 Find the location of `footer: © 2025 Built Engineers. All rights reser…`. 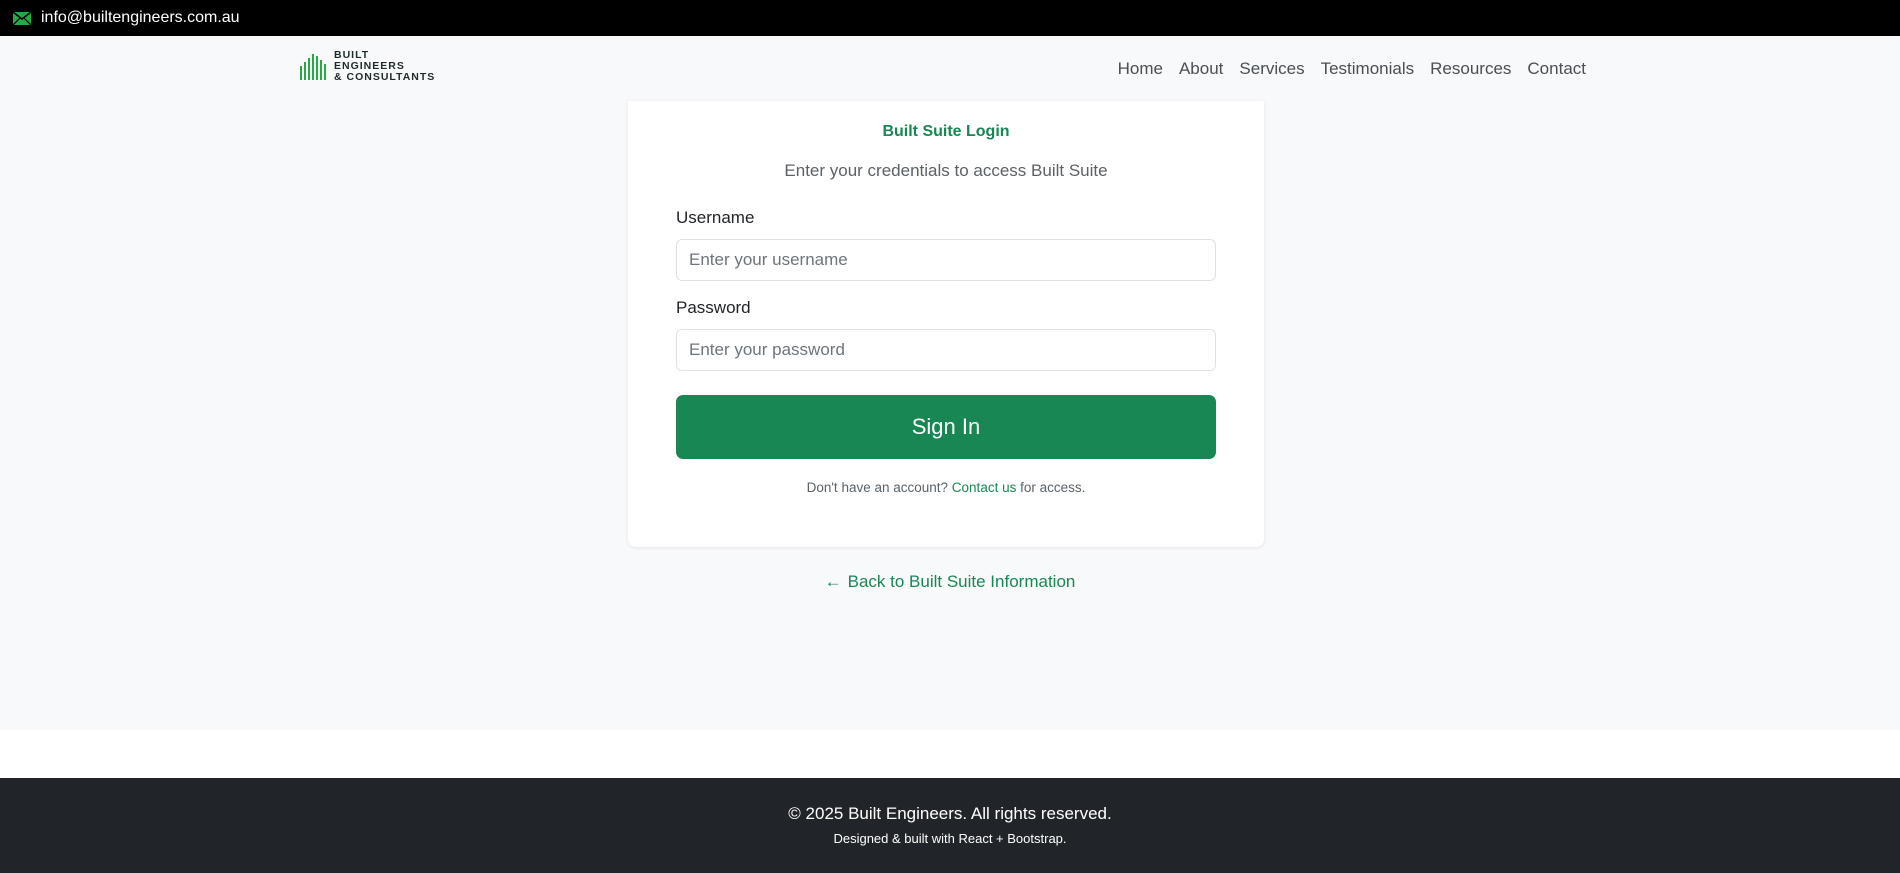

footer: © 2025 Built Engineers. All rights reser… is located at coordinates (950, 825).